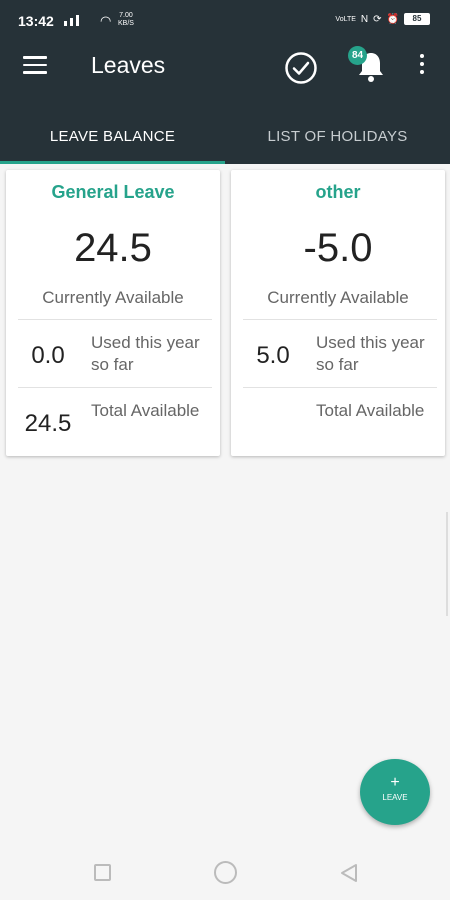 The height and width of the screenshot is (900, 450). Describe the element at coordinates (35, 65) in the screenshot. I see `menu-icon` at that location.